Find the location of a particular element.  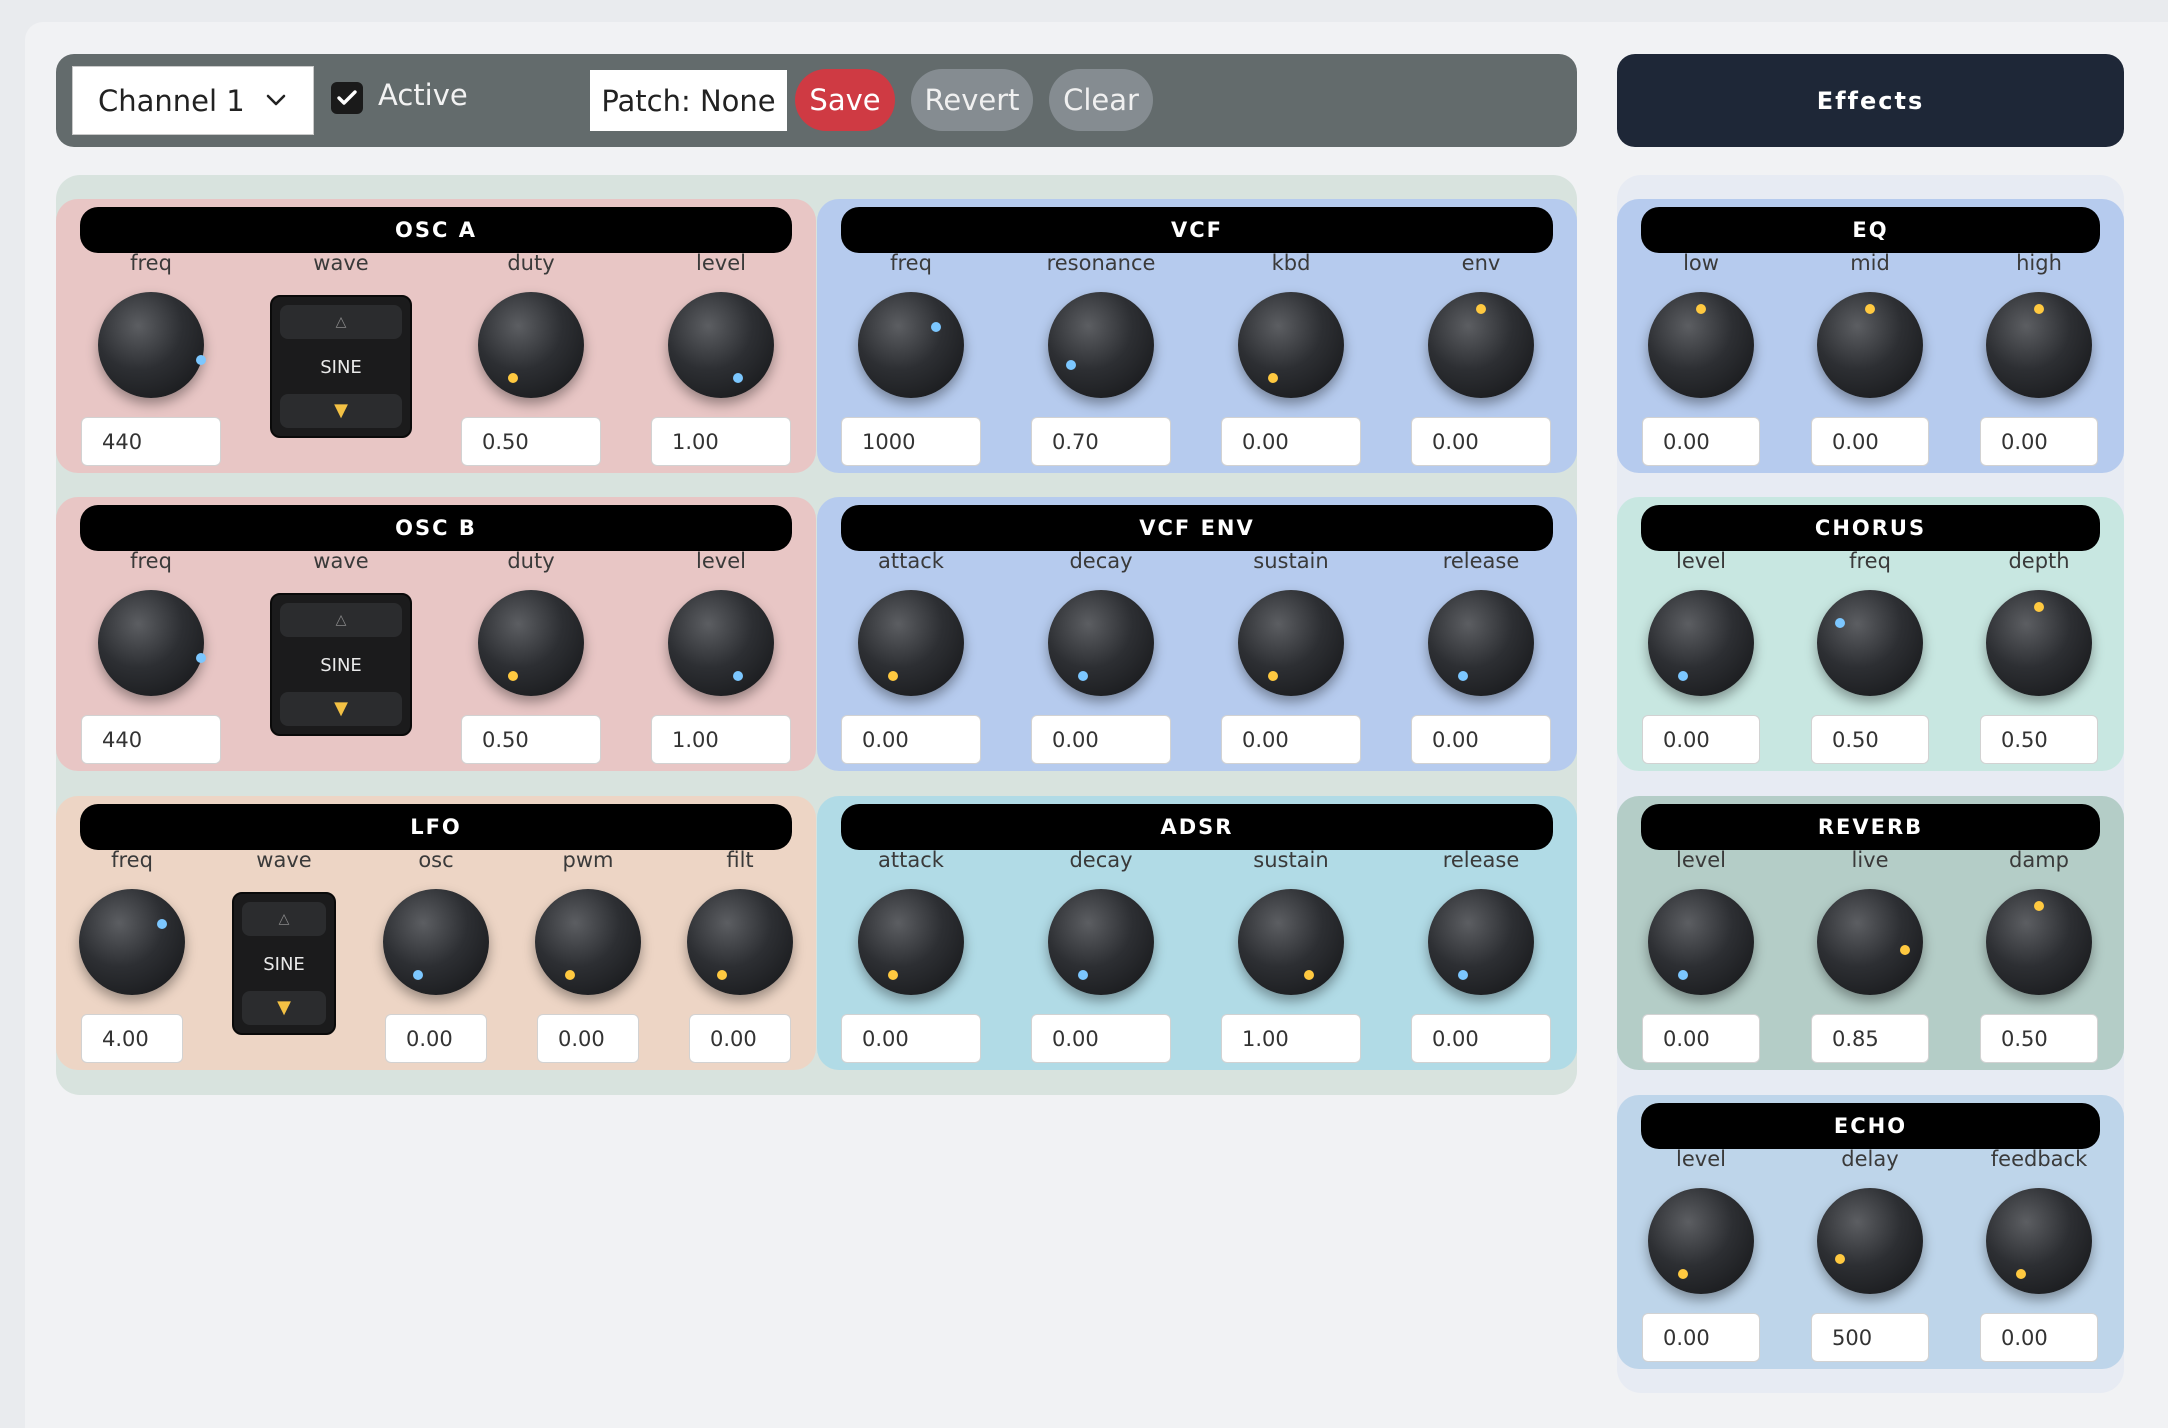

wave-label: wave is located at coordinates (341, 561).